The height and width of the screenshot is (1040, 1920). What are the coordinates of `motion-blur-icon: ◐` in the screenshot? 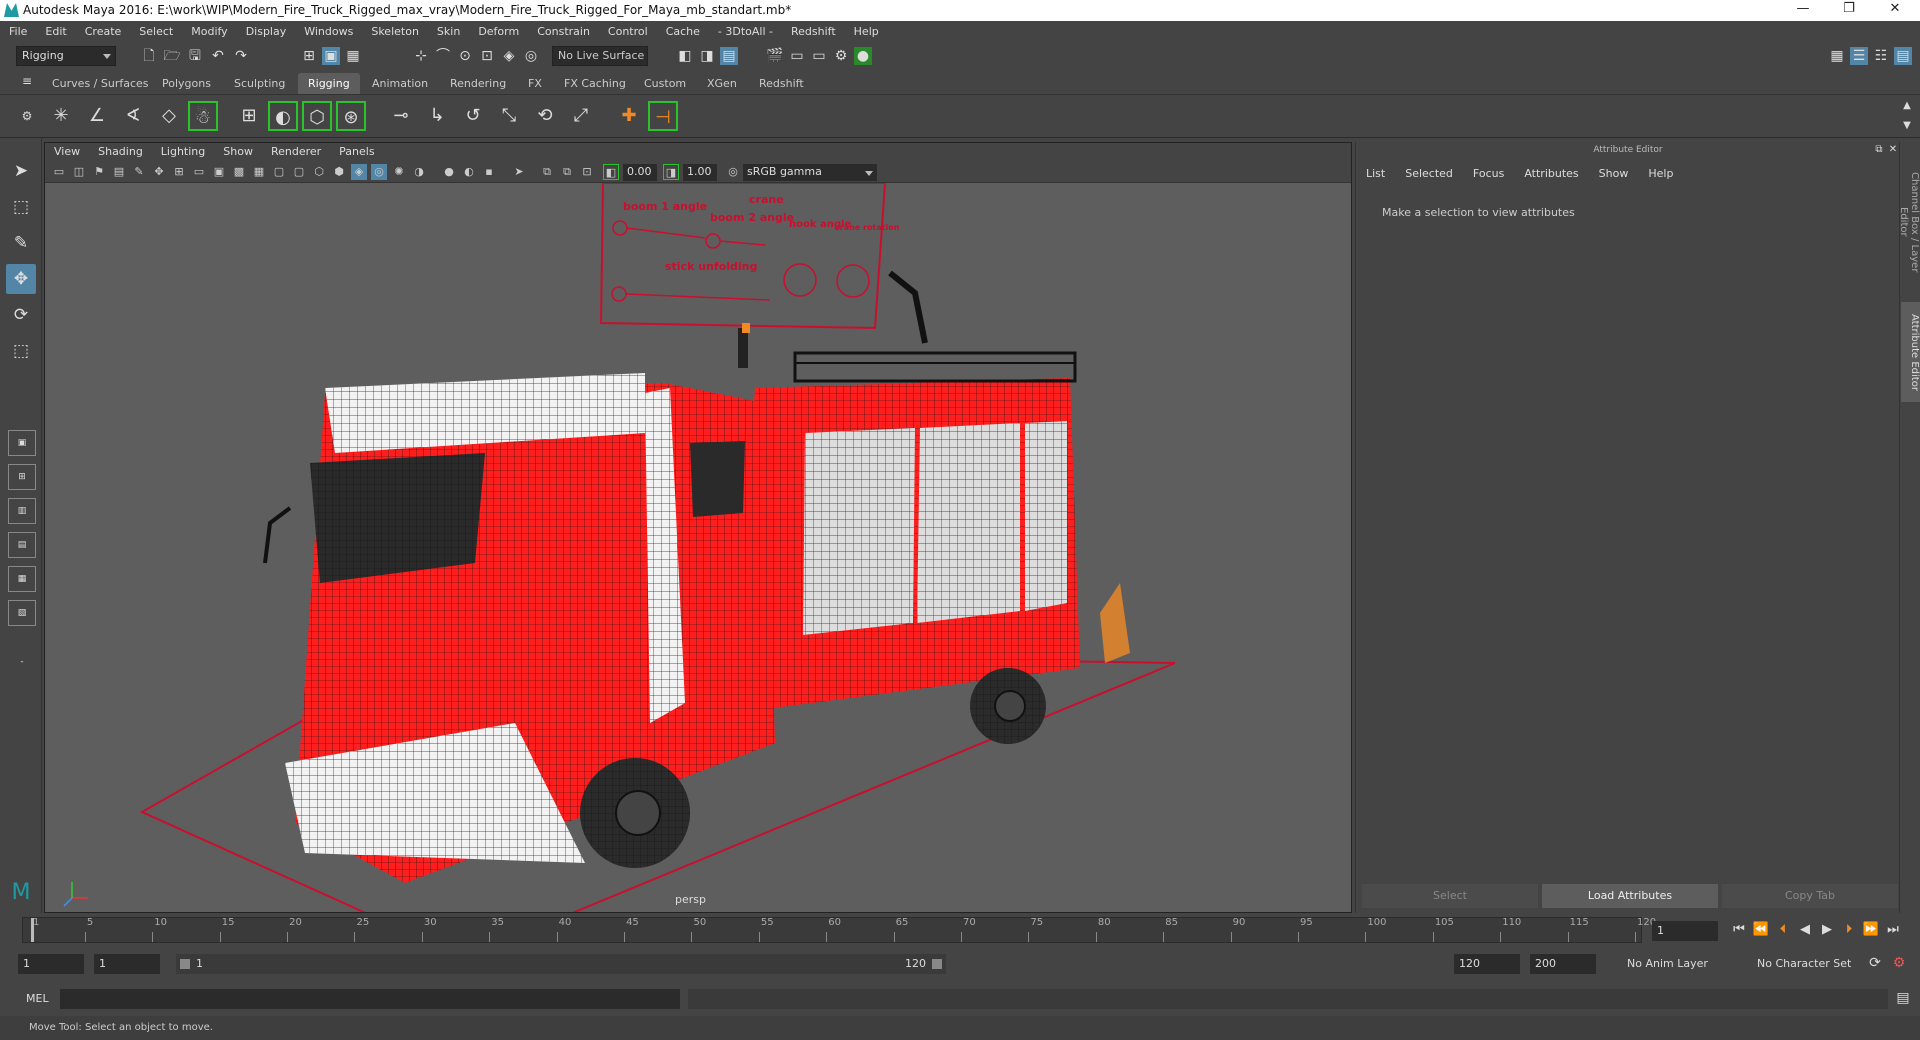 It's located at (469, 172).